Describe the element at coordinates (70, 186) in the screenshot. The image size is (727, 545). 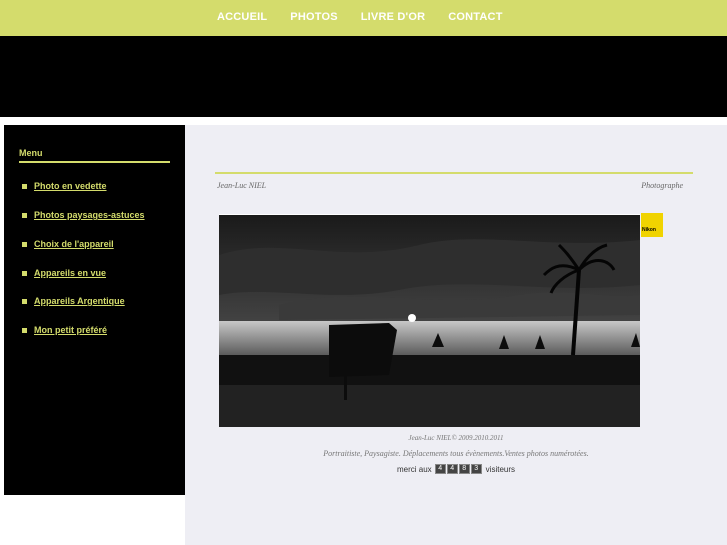
I see `sidebar-item-label: Photo en vedette` at that location.